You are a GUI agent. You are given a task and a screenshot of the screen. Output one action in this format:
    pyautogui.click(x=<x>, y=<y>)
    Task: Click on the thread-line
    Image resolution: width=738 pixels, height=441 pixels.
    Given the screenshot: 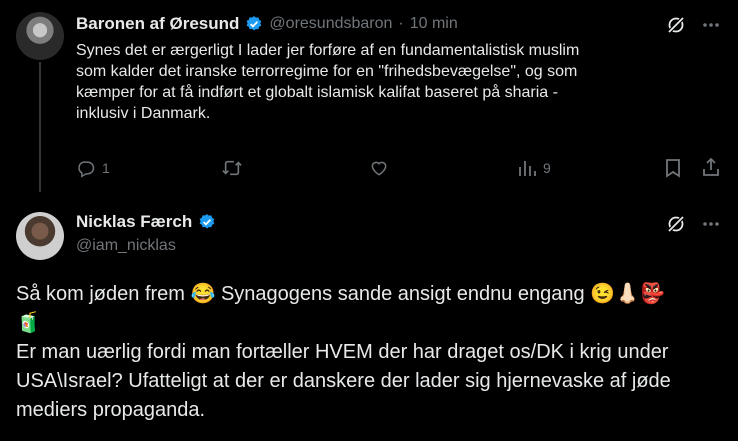 What is the action you would take?
    pyautogui.click(x=40, y=127)
    